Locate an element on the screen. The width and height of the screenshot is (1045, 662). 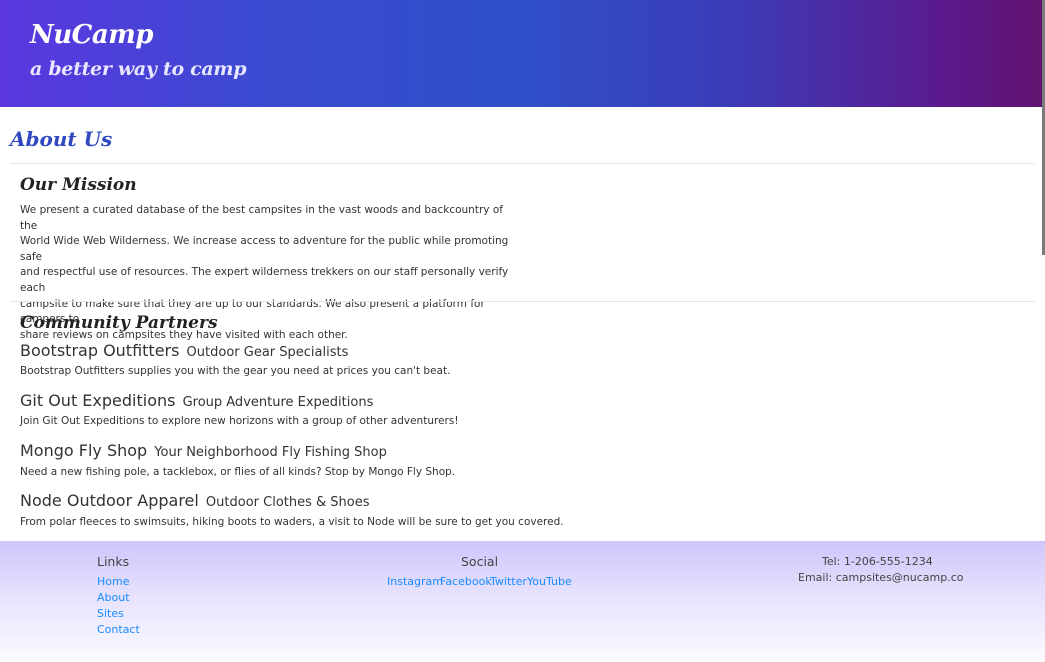
partner-name: Bootstrap Outfitters is located at coordinates (100, 350).